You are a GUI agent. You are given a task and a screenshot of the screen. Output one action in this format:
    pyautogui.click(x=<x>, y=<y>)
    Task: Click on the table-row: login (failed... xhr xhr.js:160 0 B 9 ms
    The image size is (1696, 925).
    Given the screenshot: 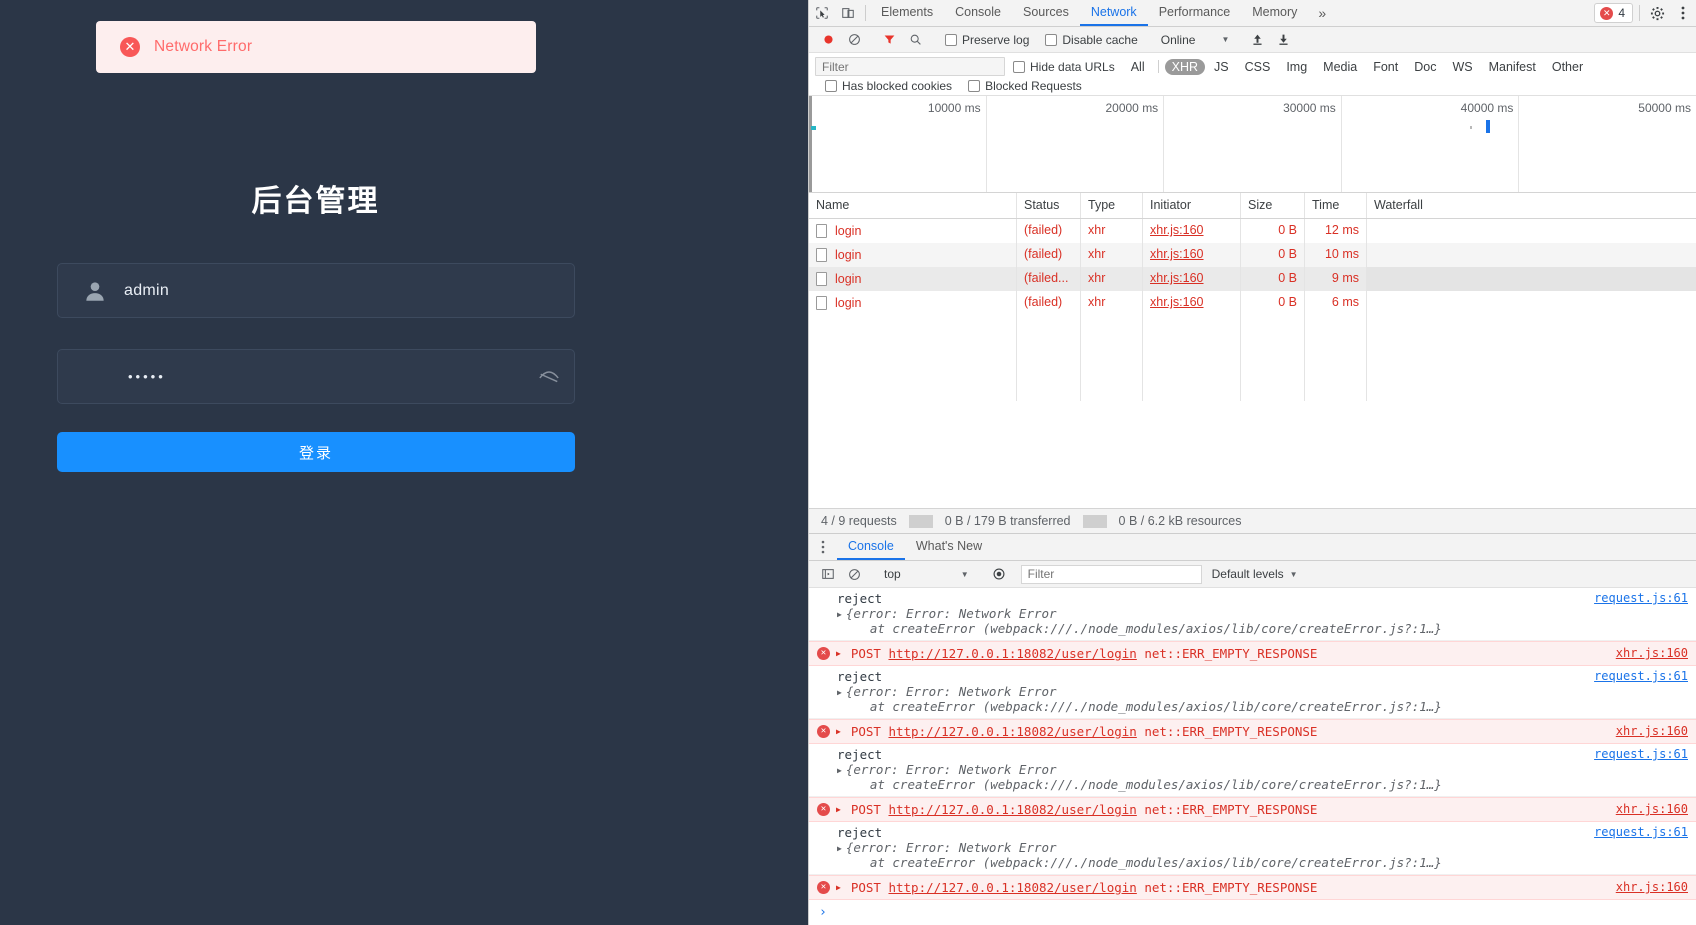 What is the action you would take?
    pyautogui.click(x=1252, y=279)
    